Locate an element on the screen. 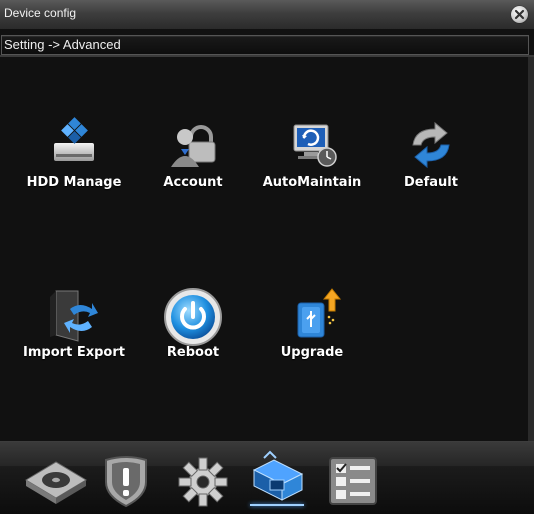  auto-maintain-tile: AutoMaintain is located at coordinates (312, 165).